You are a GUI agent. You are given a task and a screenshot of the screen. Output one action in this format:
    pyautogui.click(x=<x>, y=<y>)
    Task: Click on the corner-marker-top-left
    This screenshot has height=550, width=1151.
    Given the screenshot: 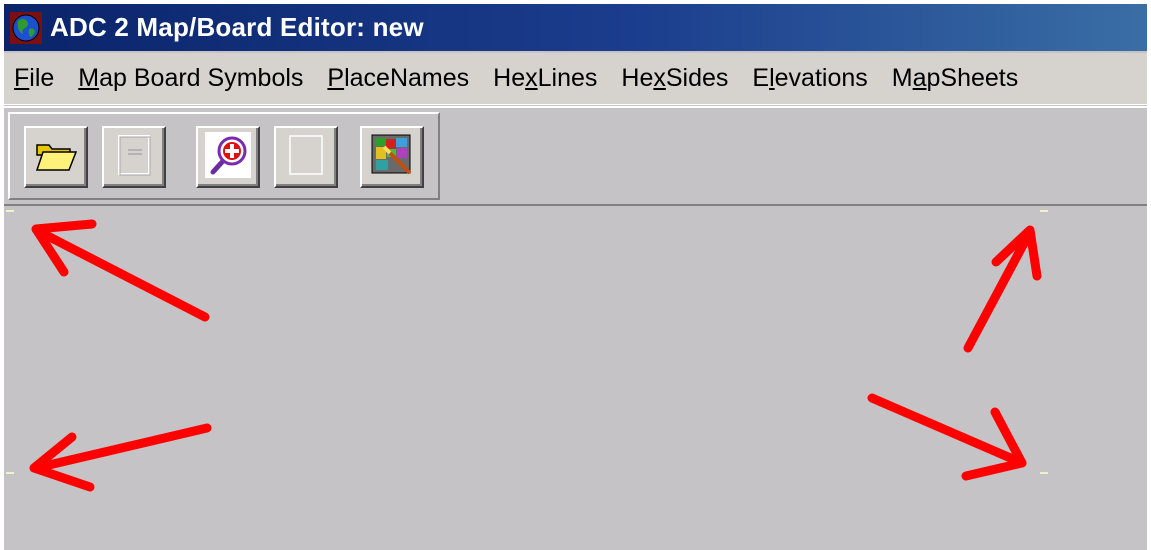 What is the action you would take?
    pyautogui.click(x=10, y=211)
    